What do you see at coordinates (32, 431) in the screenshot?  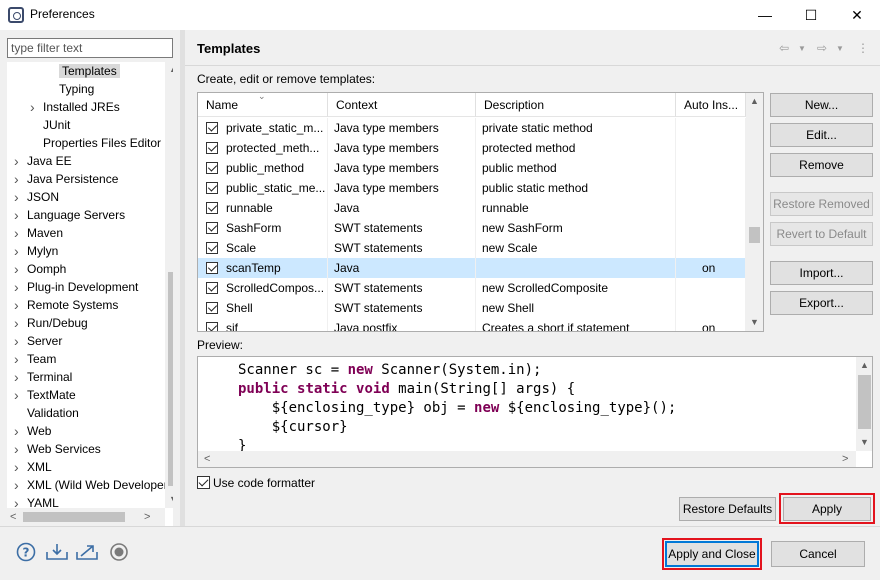 I see `tree-item: › Web` at bounding box center [32, 431].